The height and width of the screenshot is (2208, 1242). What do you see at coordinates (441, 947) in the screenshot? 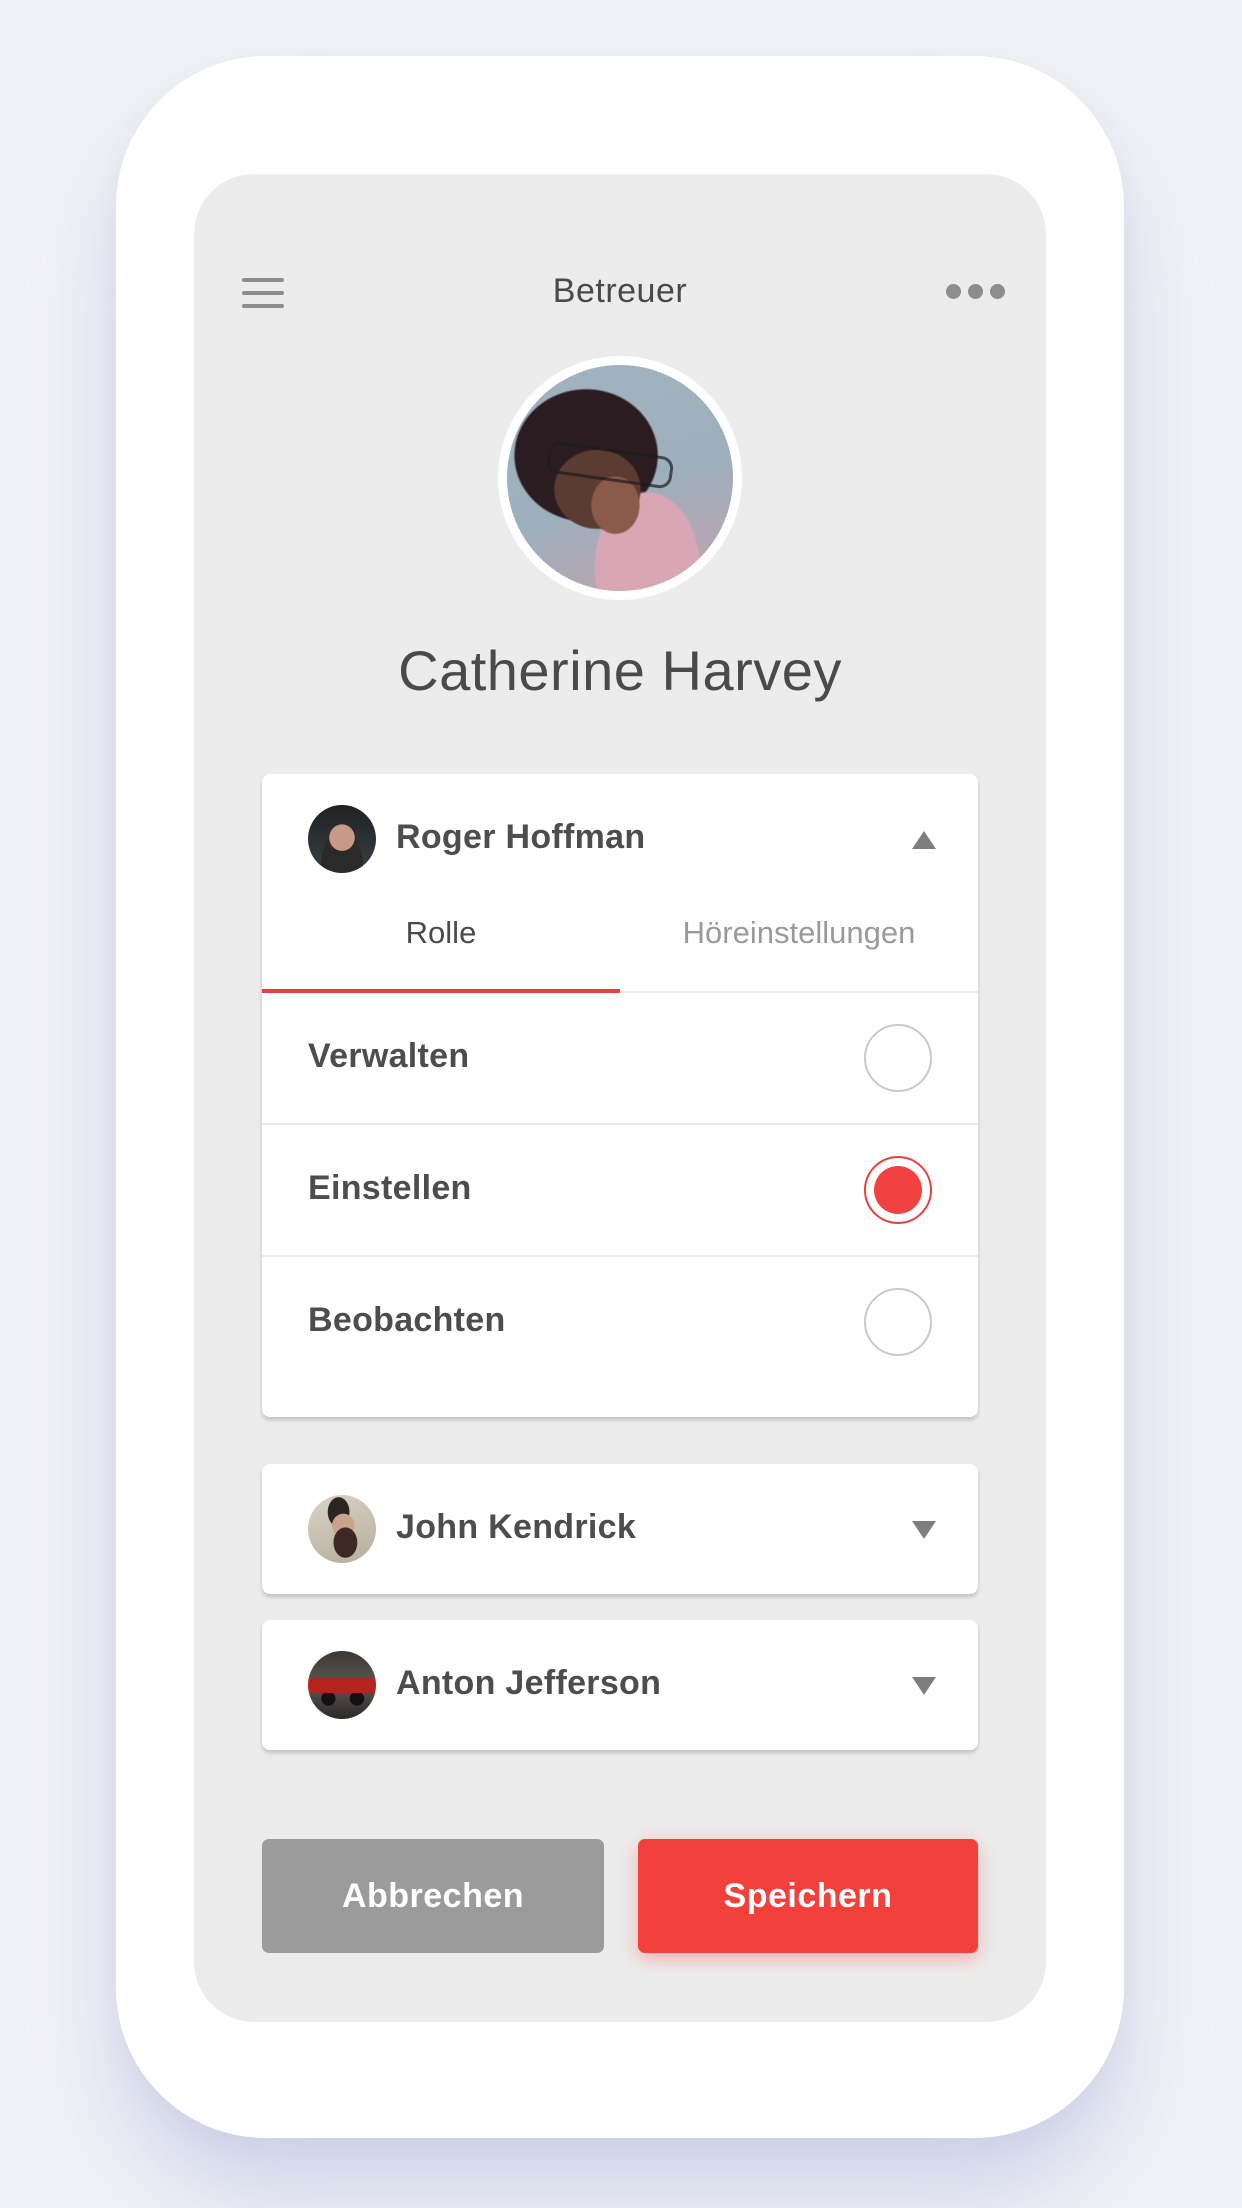
I see `tab-rolle: Rolle` at bounding box center [441, 947].